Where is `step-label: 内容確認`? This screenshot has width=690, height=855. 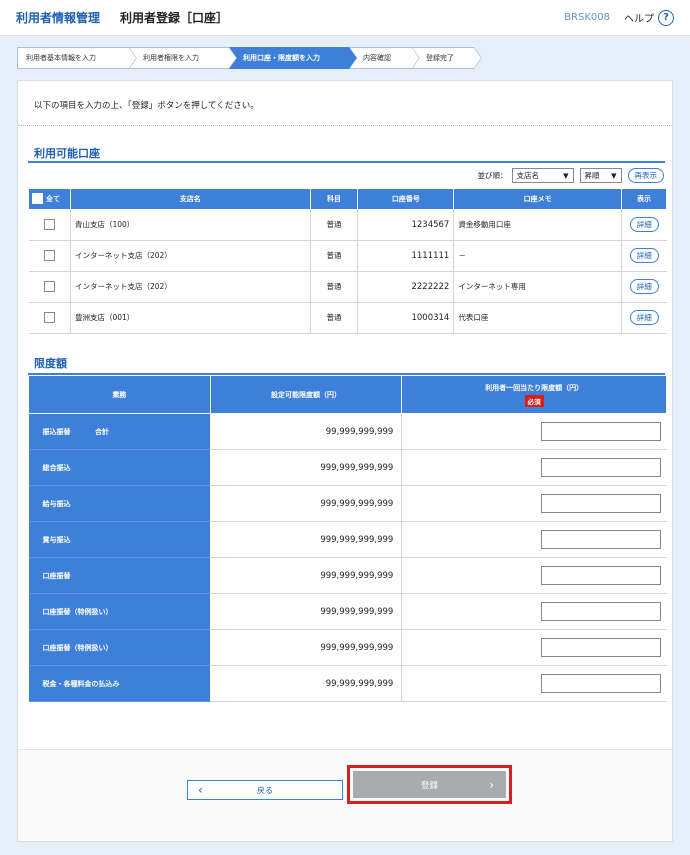
step-label: 内容確認 is located at coordinates (377, 58).